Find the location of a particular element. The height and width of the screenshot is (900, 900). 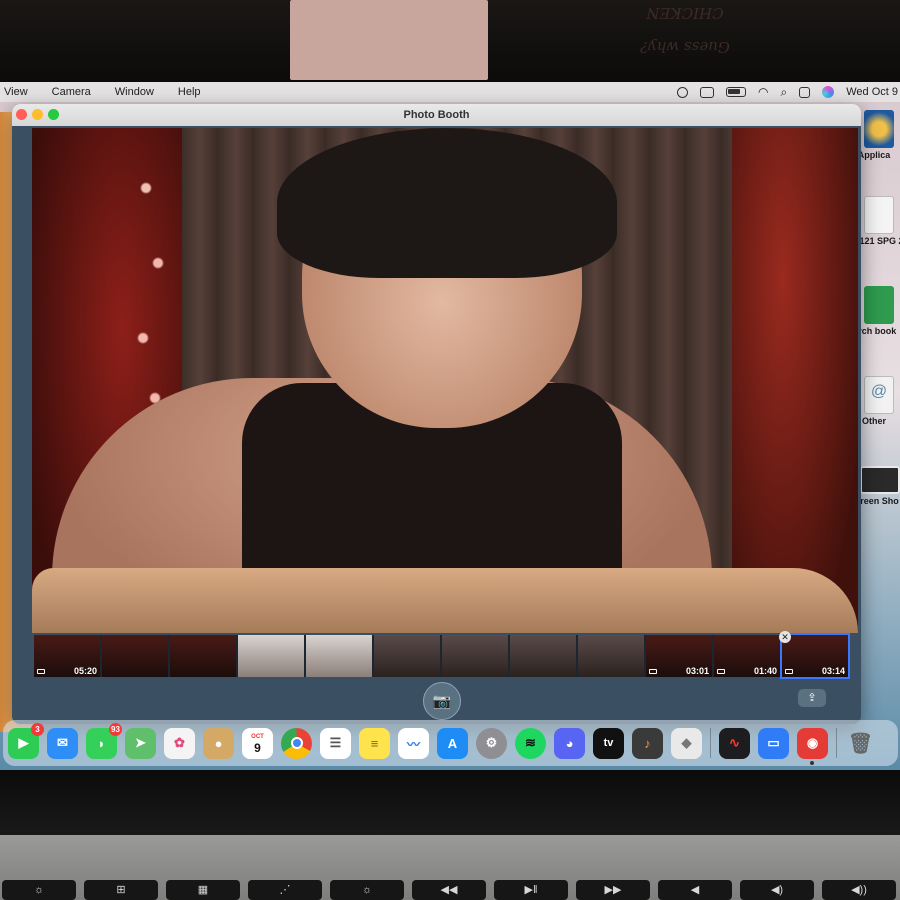

laptop-bezel-bottom is located at coordinates (450, 805).